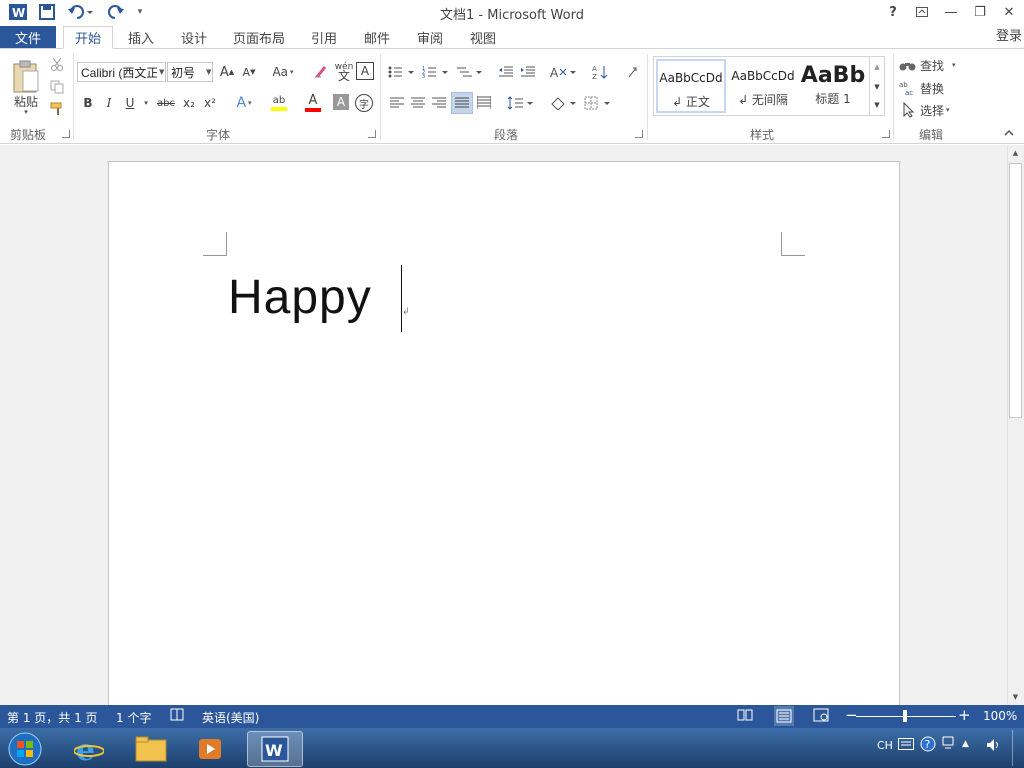 Image resolution: width=1024 pixels, height=768 pixels. I want to click on media-player-icon, so click(211, 749).